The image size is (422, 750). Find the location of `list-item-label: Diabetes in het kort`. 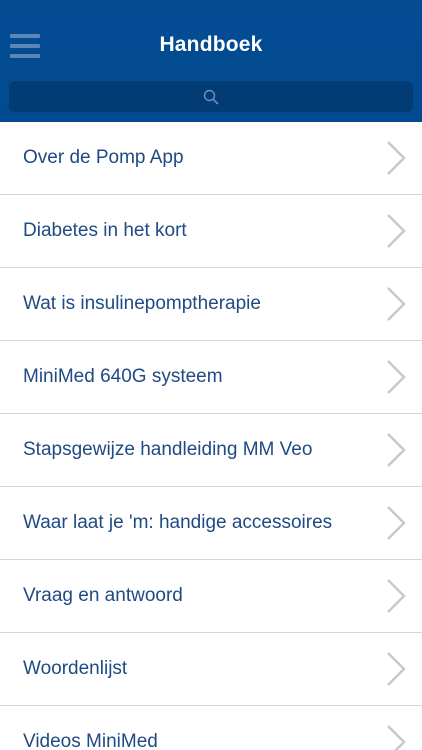

list-item-label: Diabetes in het kort is located at coordinates (105, 230).